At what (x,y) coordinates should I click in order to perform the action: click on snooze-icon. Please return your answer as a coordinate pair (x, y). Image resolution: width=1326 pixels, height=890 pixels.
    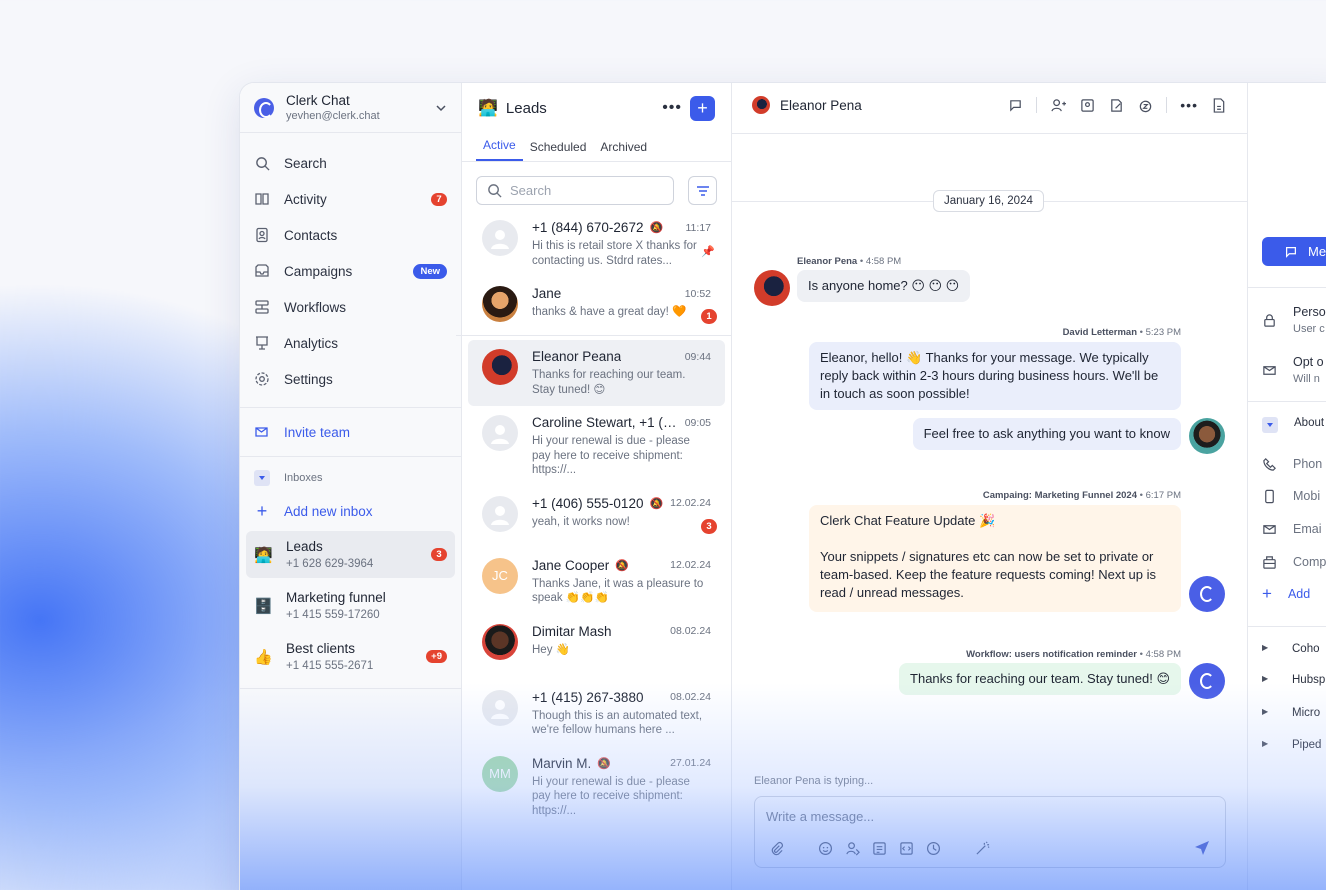
    Looking at the image, I should click on (1145, 105).